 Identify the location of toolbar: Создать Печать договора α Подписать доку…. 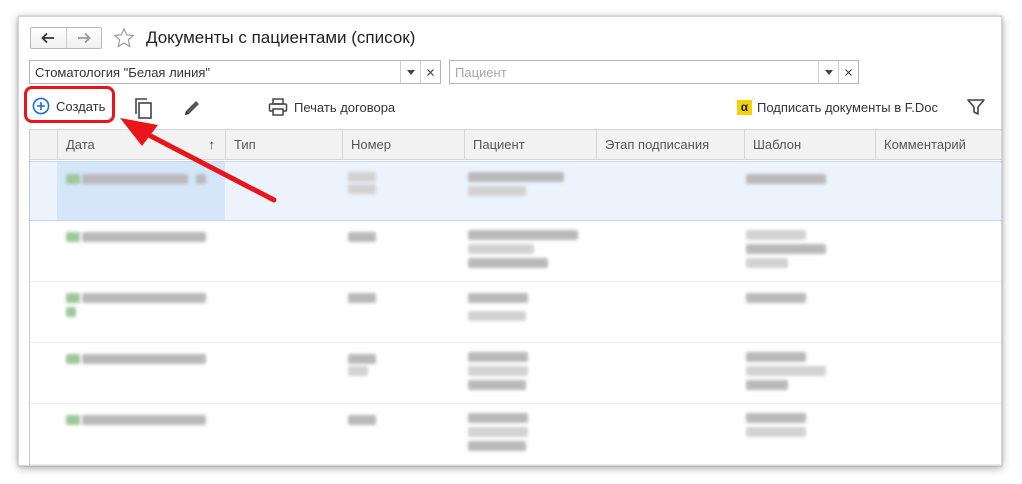
(510, 108).